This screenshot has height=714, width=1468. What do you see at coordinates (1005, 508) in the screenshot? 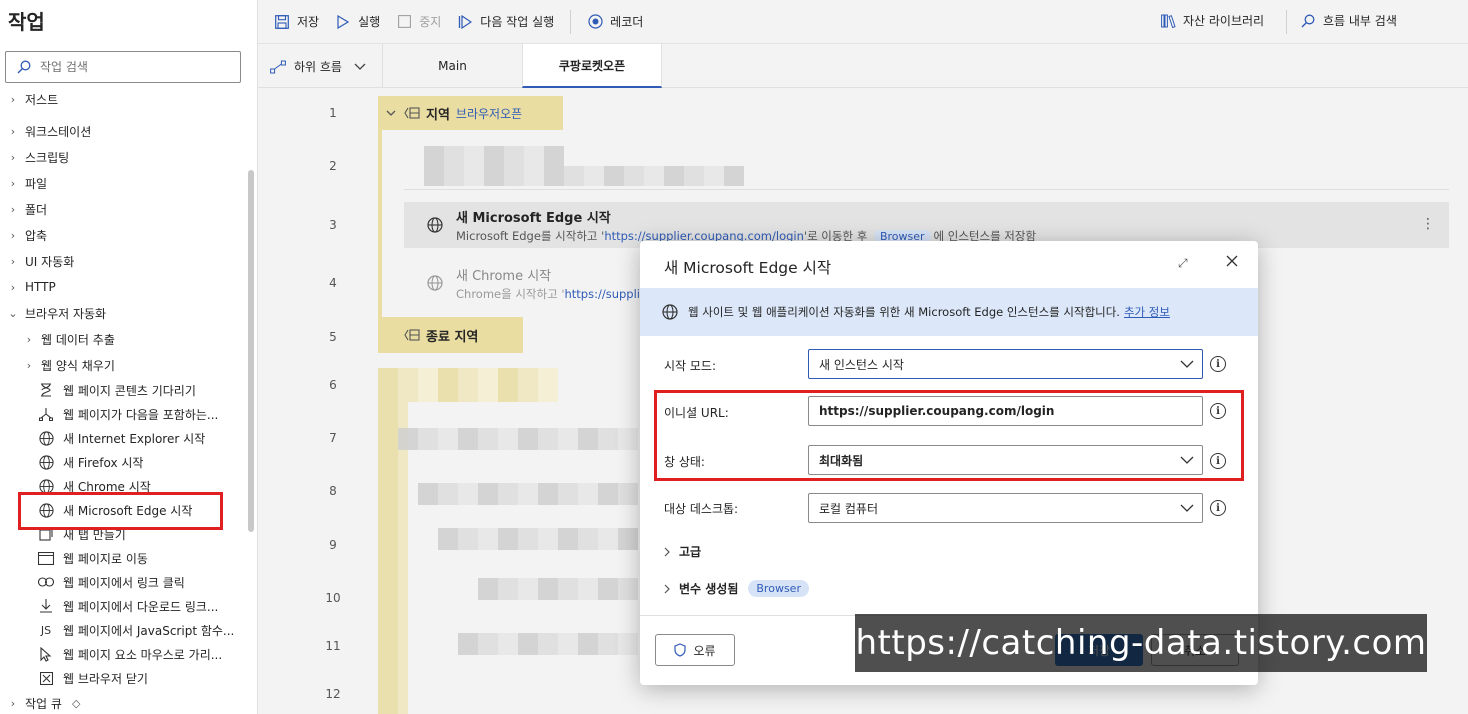
I see `target-desktop-select: 로컬 컴퓨터` at bounding box center [1005, 508].